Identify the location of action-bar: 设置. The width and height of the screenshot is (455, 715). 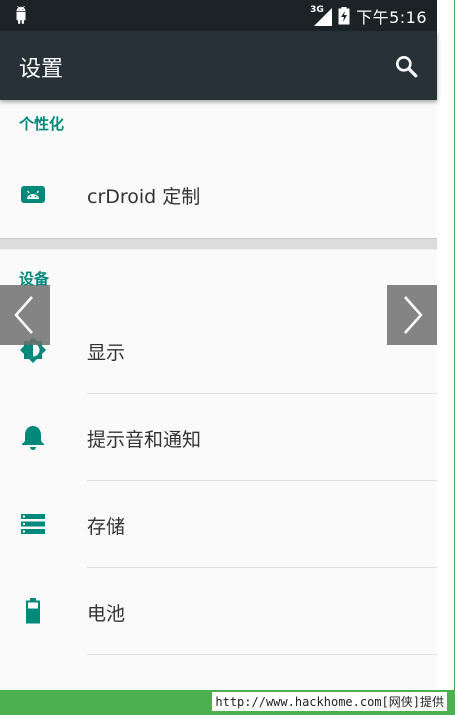
(218, 65).